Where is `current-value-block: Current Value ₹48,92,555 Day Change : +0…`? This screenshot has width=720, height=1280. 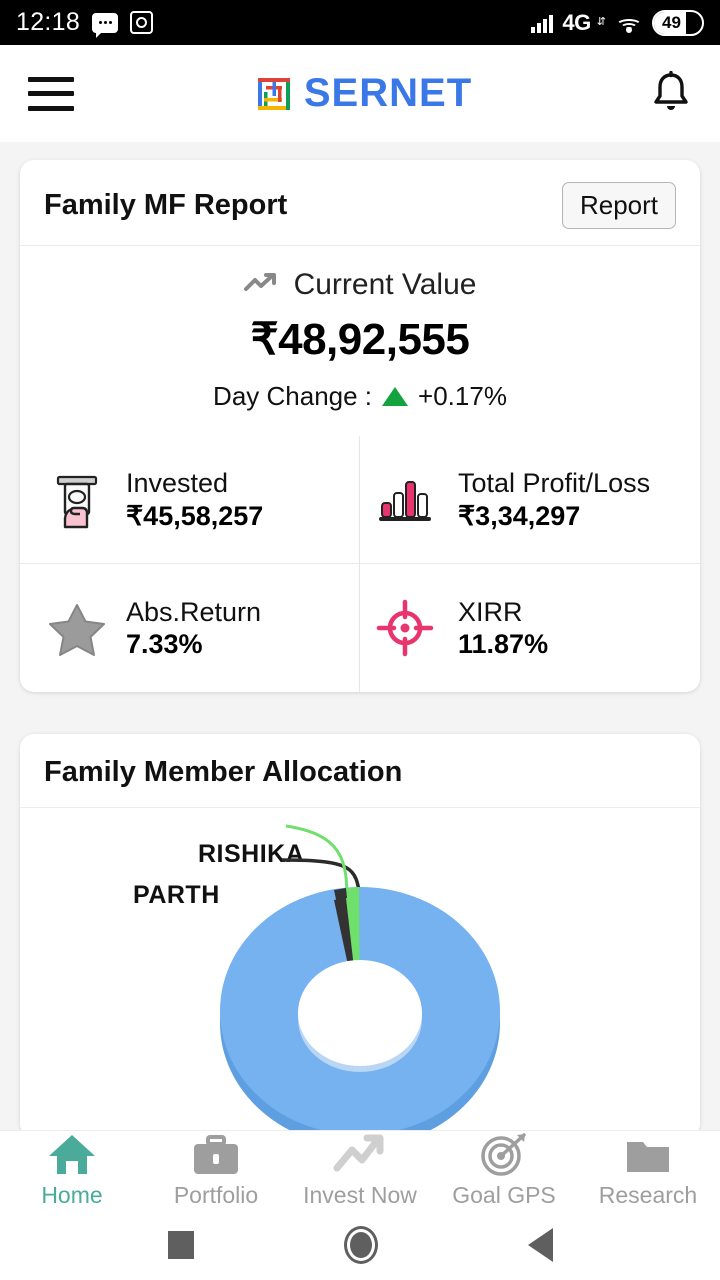
current-value-block: Current Value ₹48,92,555 Day Change : +0… is located at coordinates (360, 332).